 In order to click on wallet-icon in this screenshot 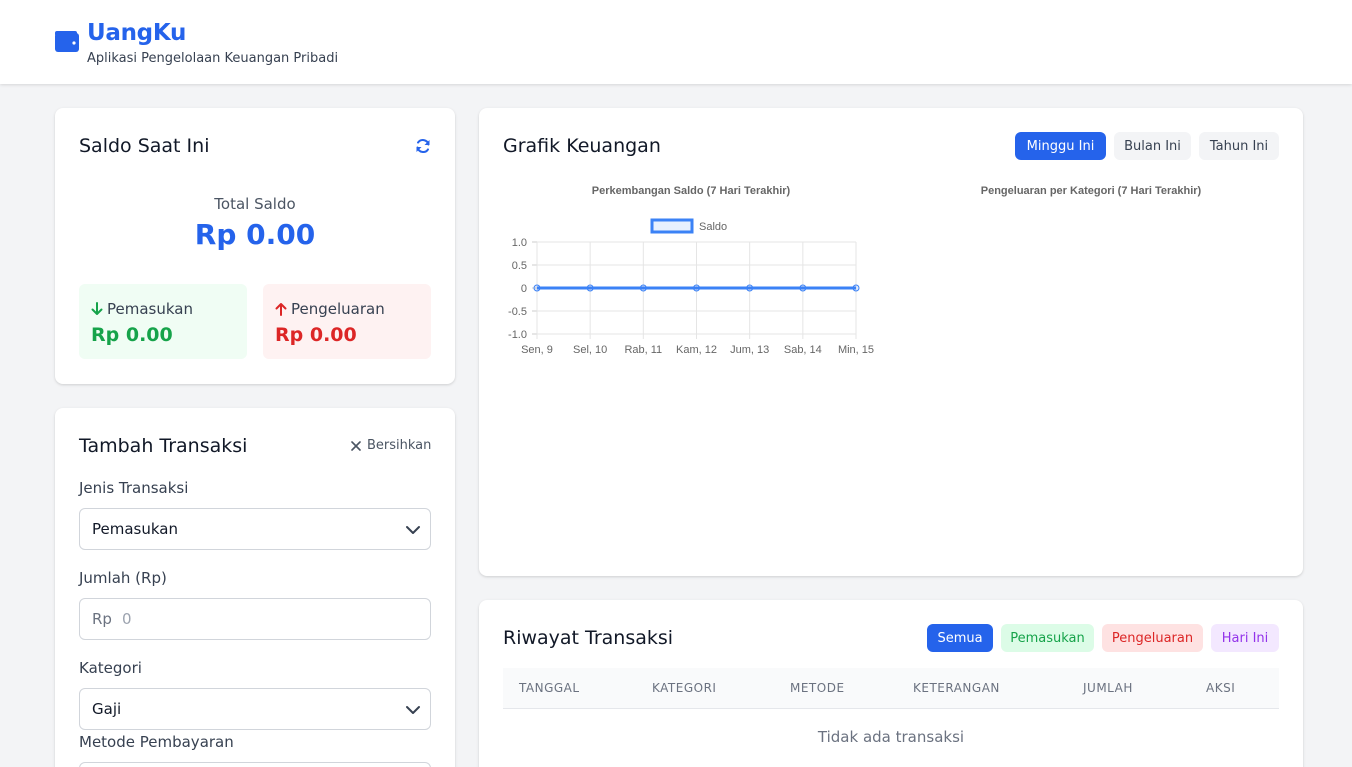, I will do `click(67, 41)`.